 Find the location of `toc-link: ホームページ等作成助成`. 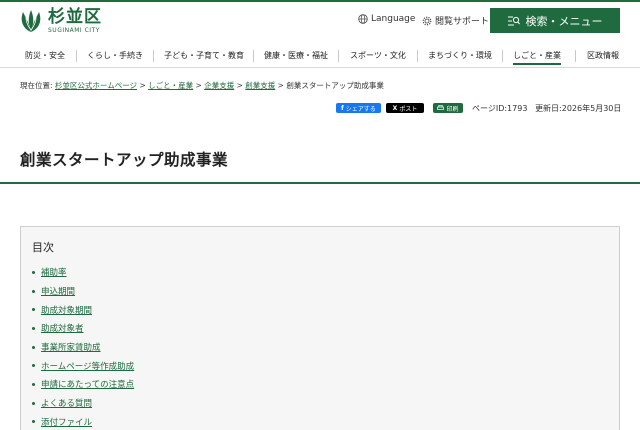

toc-link: ホームページ等作成助成 is located at coordinates (87, 366).